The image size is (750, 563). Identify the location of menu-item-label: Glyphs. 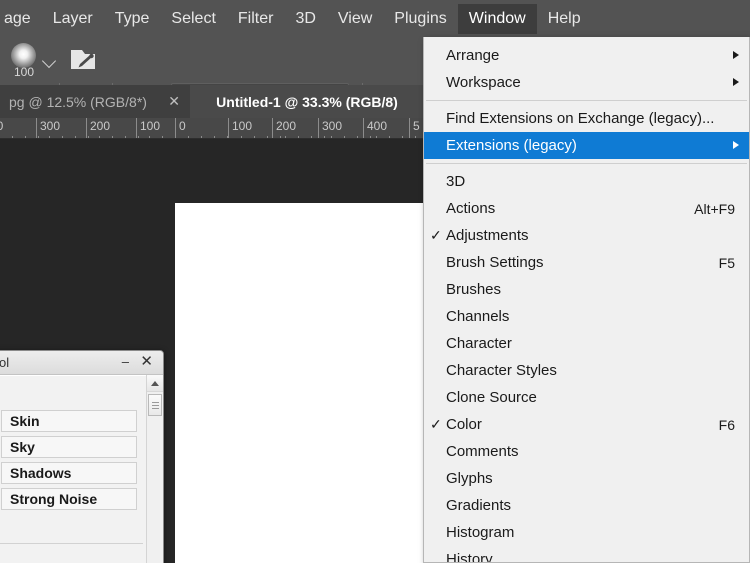
(469, 478).